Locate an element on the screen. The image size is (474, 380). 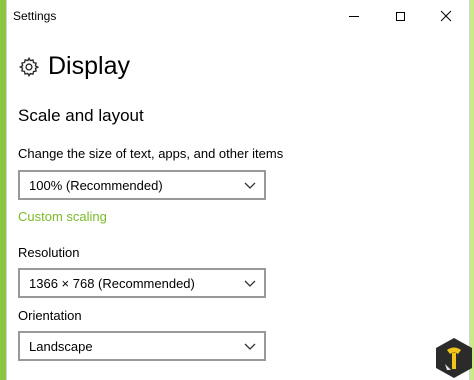
orientation-dropdown: Landscape is located at coordinates (142, 346).